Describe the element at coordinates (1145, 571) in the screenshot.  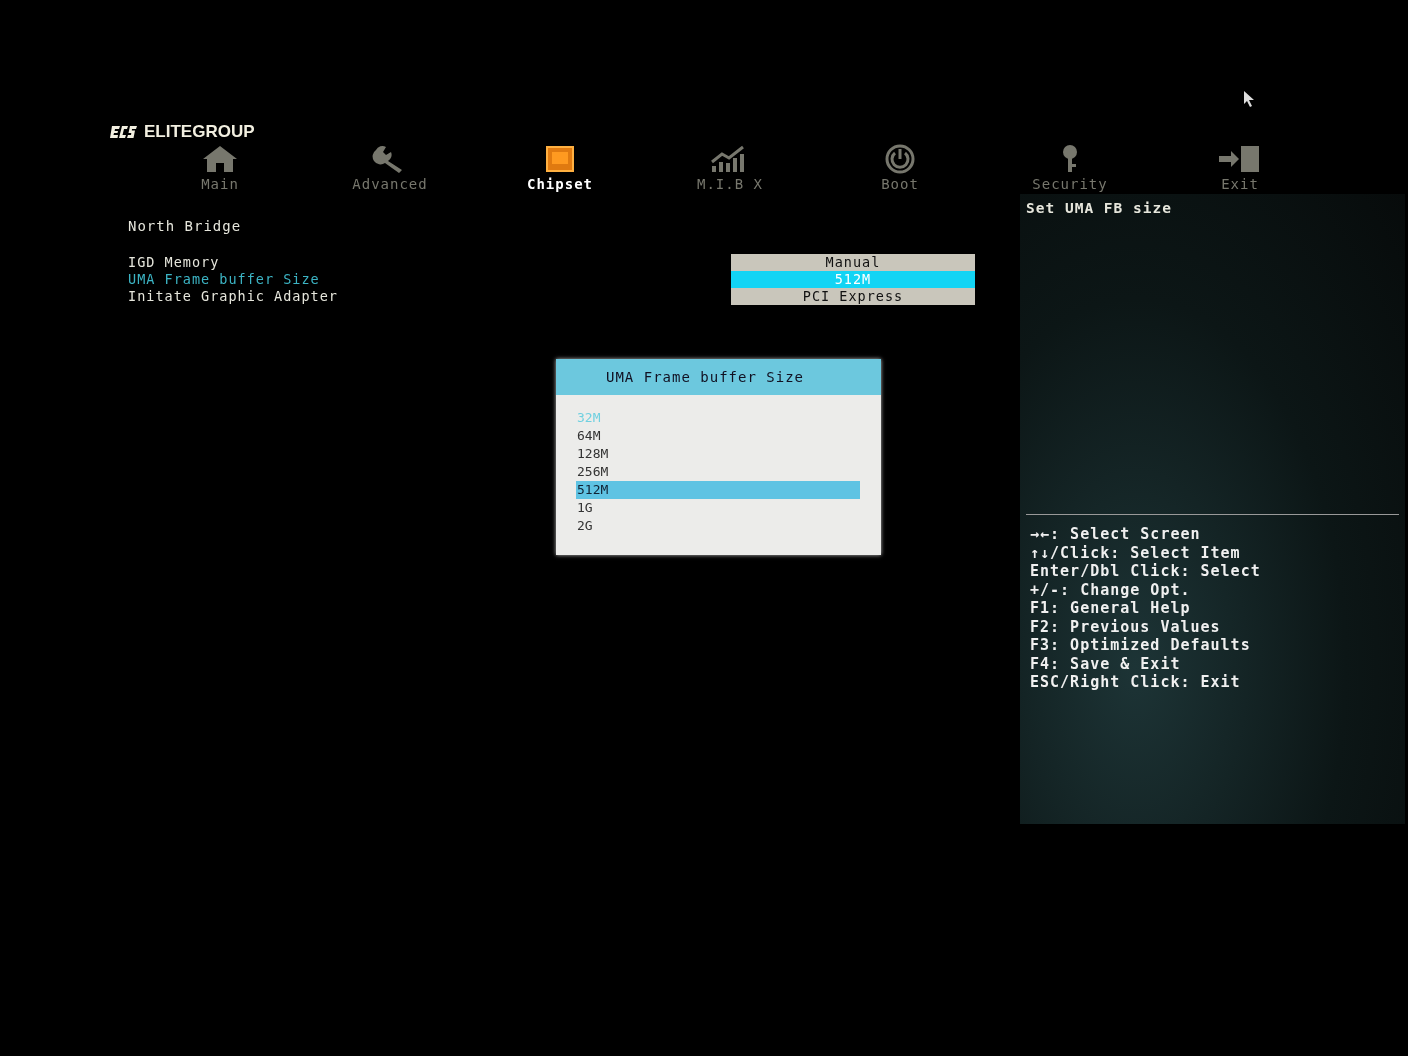
I see `key-hint: Enter/Dbl Click: Select` at that location.